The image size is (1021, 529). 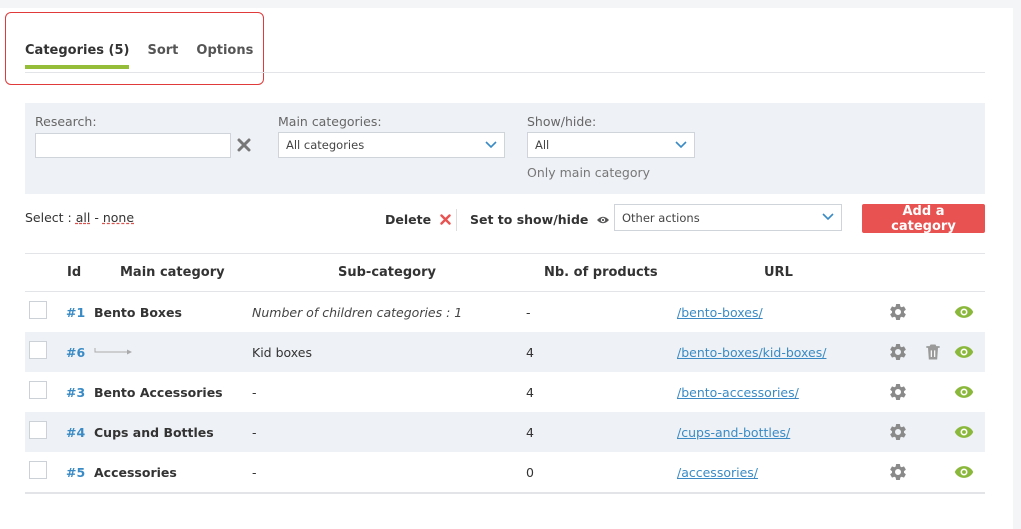 I want to click on row-id-link: #6, so click(x=75, y=352).